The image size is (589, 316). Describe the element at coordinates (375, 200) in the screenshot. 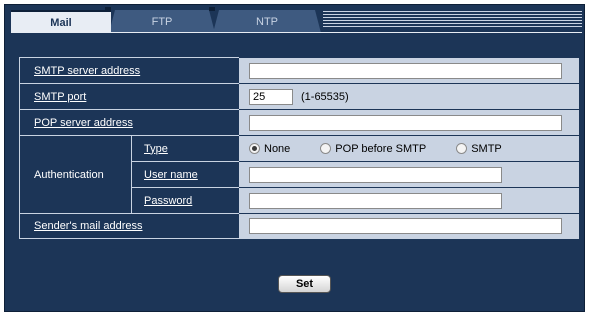

I see `password-input` at that location.